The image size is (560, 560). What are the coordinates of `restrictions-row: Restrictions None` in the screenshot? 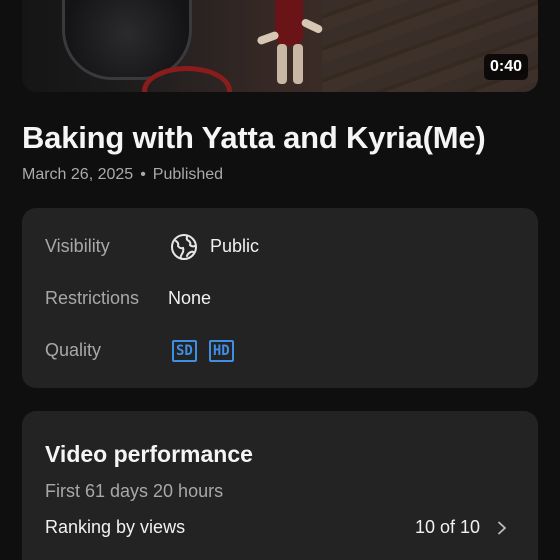 It's located at (128, 298).